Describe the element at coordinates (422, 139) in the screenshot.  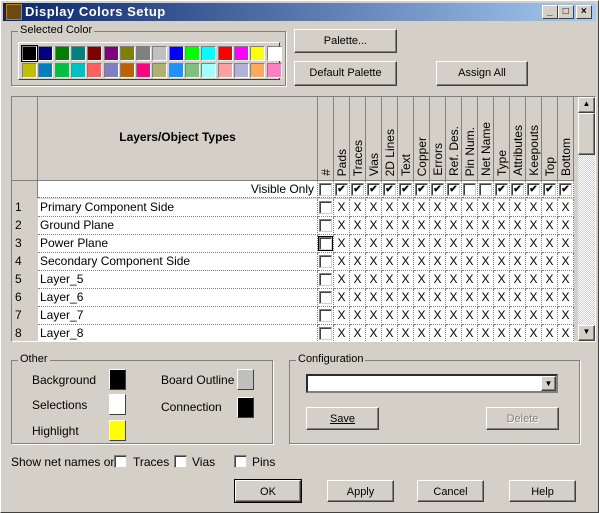
I see `column-header: Copper` at that location.